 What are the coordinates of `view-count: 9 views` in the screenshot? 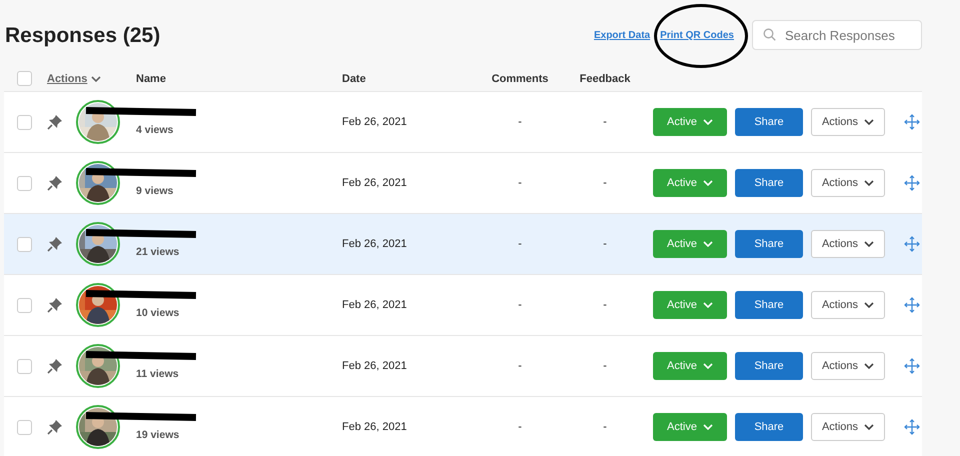 It's located at (155, 191).